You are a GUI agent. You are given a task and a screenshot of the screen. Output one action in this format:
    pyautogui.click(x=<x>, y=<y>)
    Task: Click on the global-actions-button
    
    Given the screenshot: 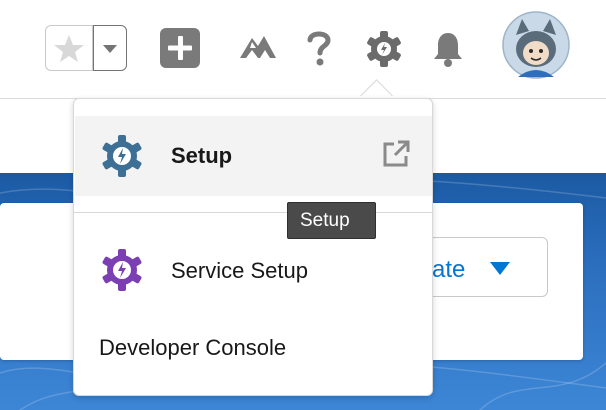 What is the action you would take?
    pyautogui.click(x=180, y=50)
    